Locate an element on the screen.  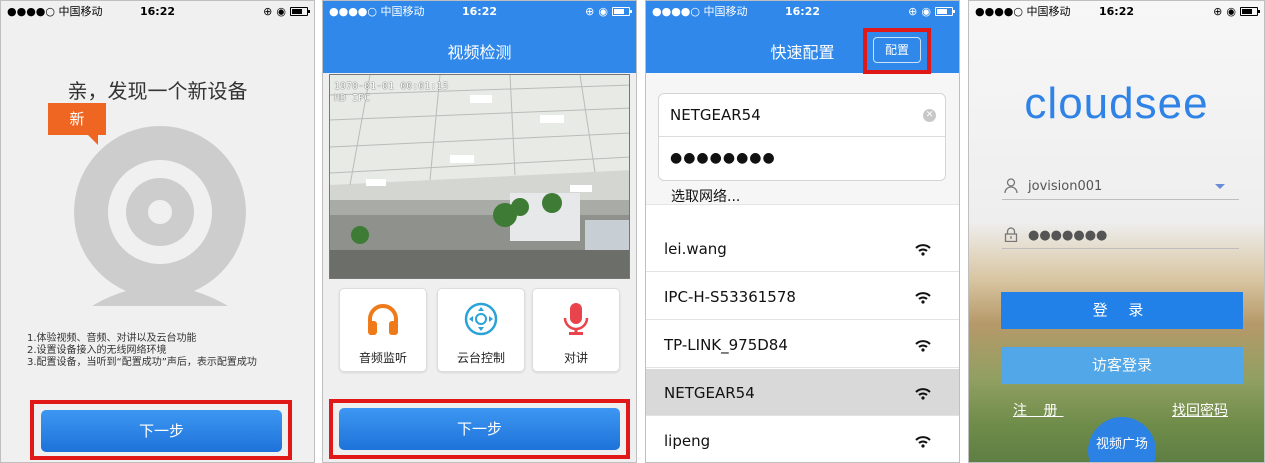
ptz-control-button: 云台控制 is located at coordinates (481, 330).